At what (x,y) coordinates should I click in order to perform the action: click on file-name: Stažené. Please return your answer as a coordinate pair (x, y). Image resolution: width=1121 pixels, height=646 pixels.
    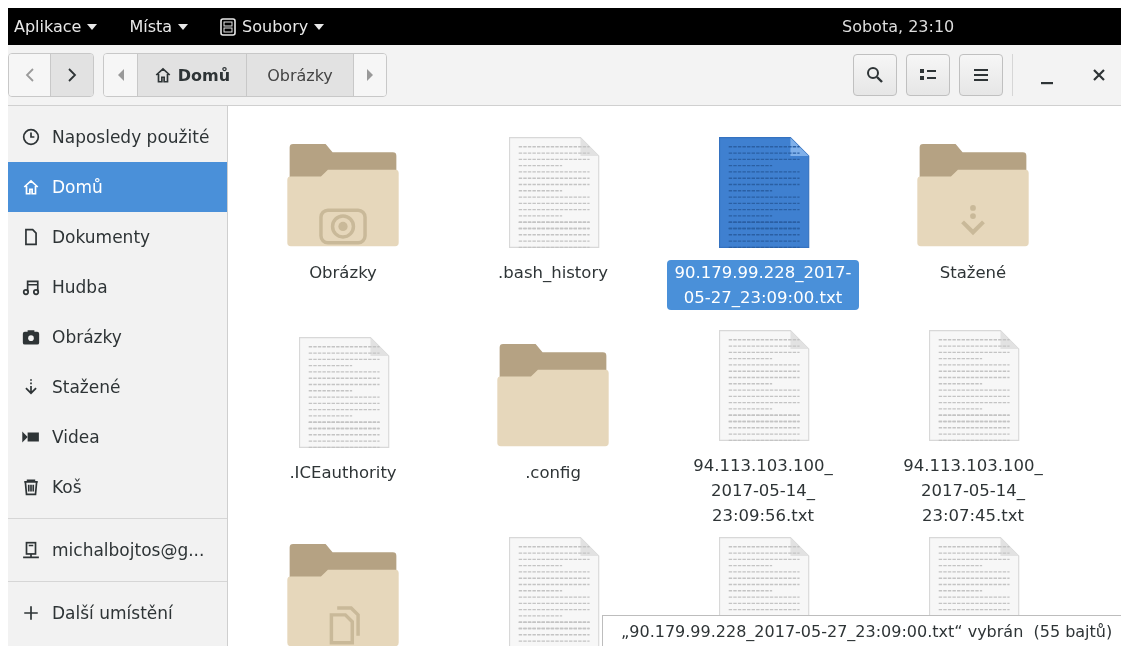
    Looking at the image, I should click on (973, 272).